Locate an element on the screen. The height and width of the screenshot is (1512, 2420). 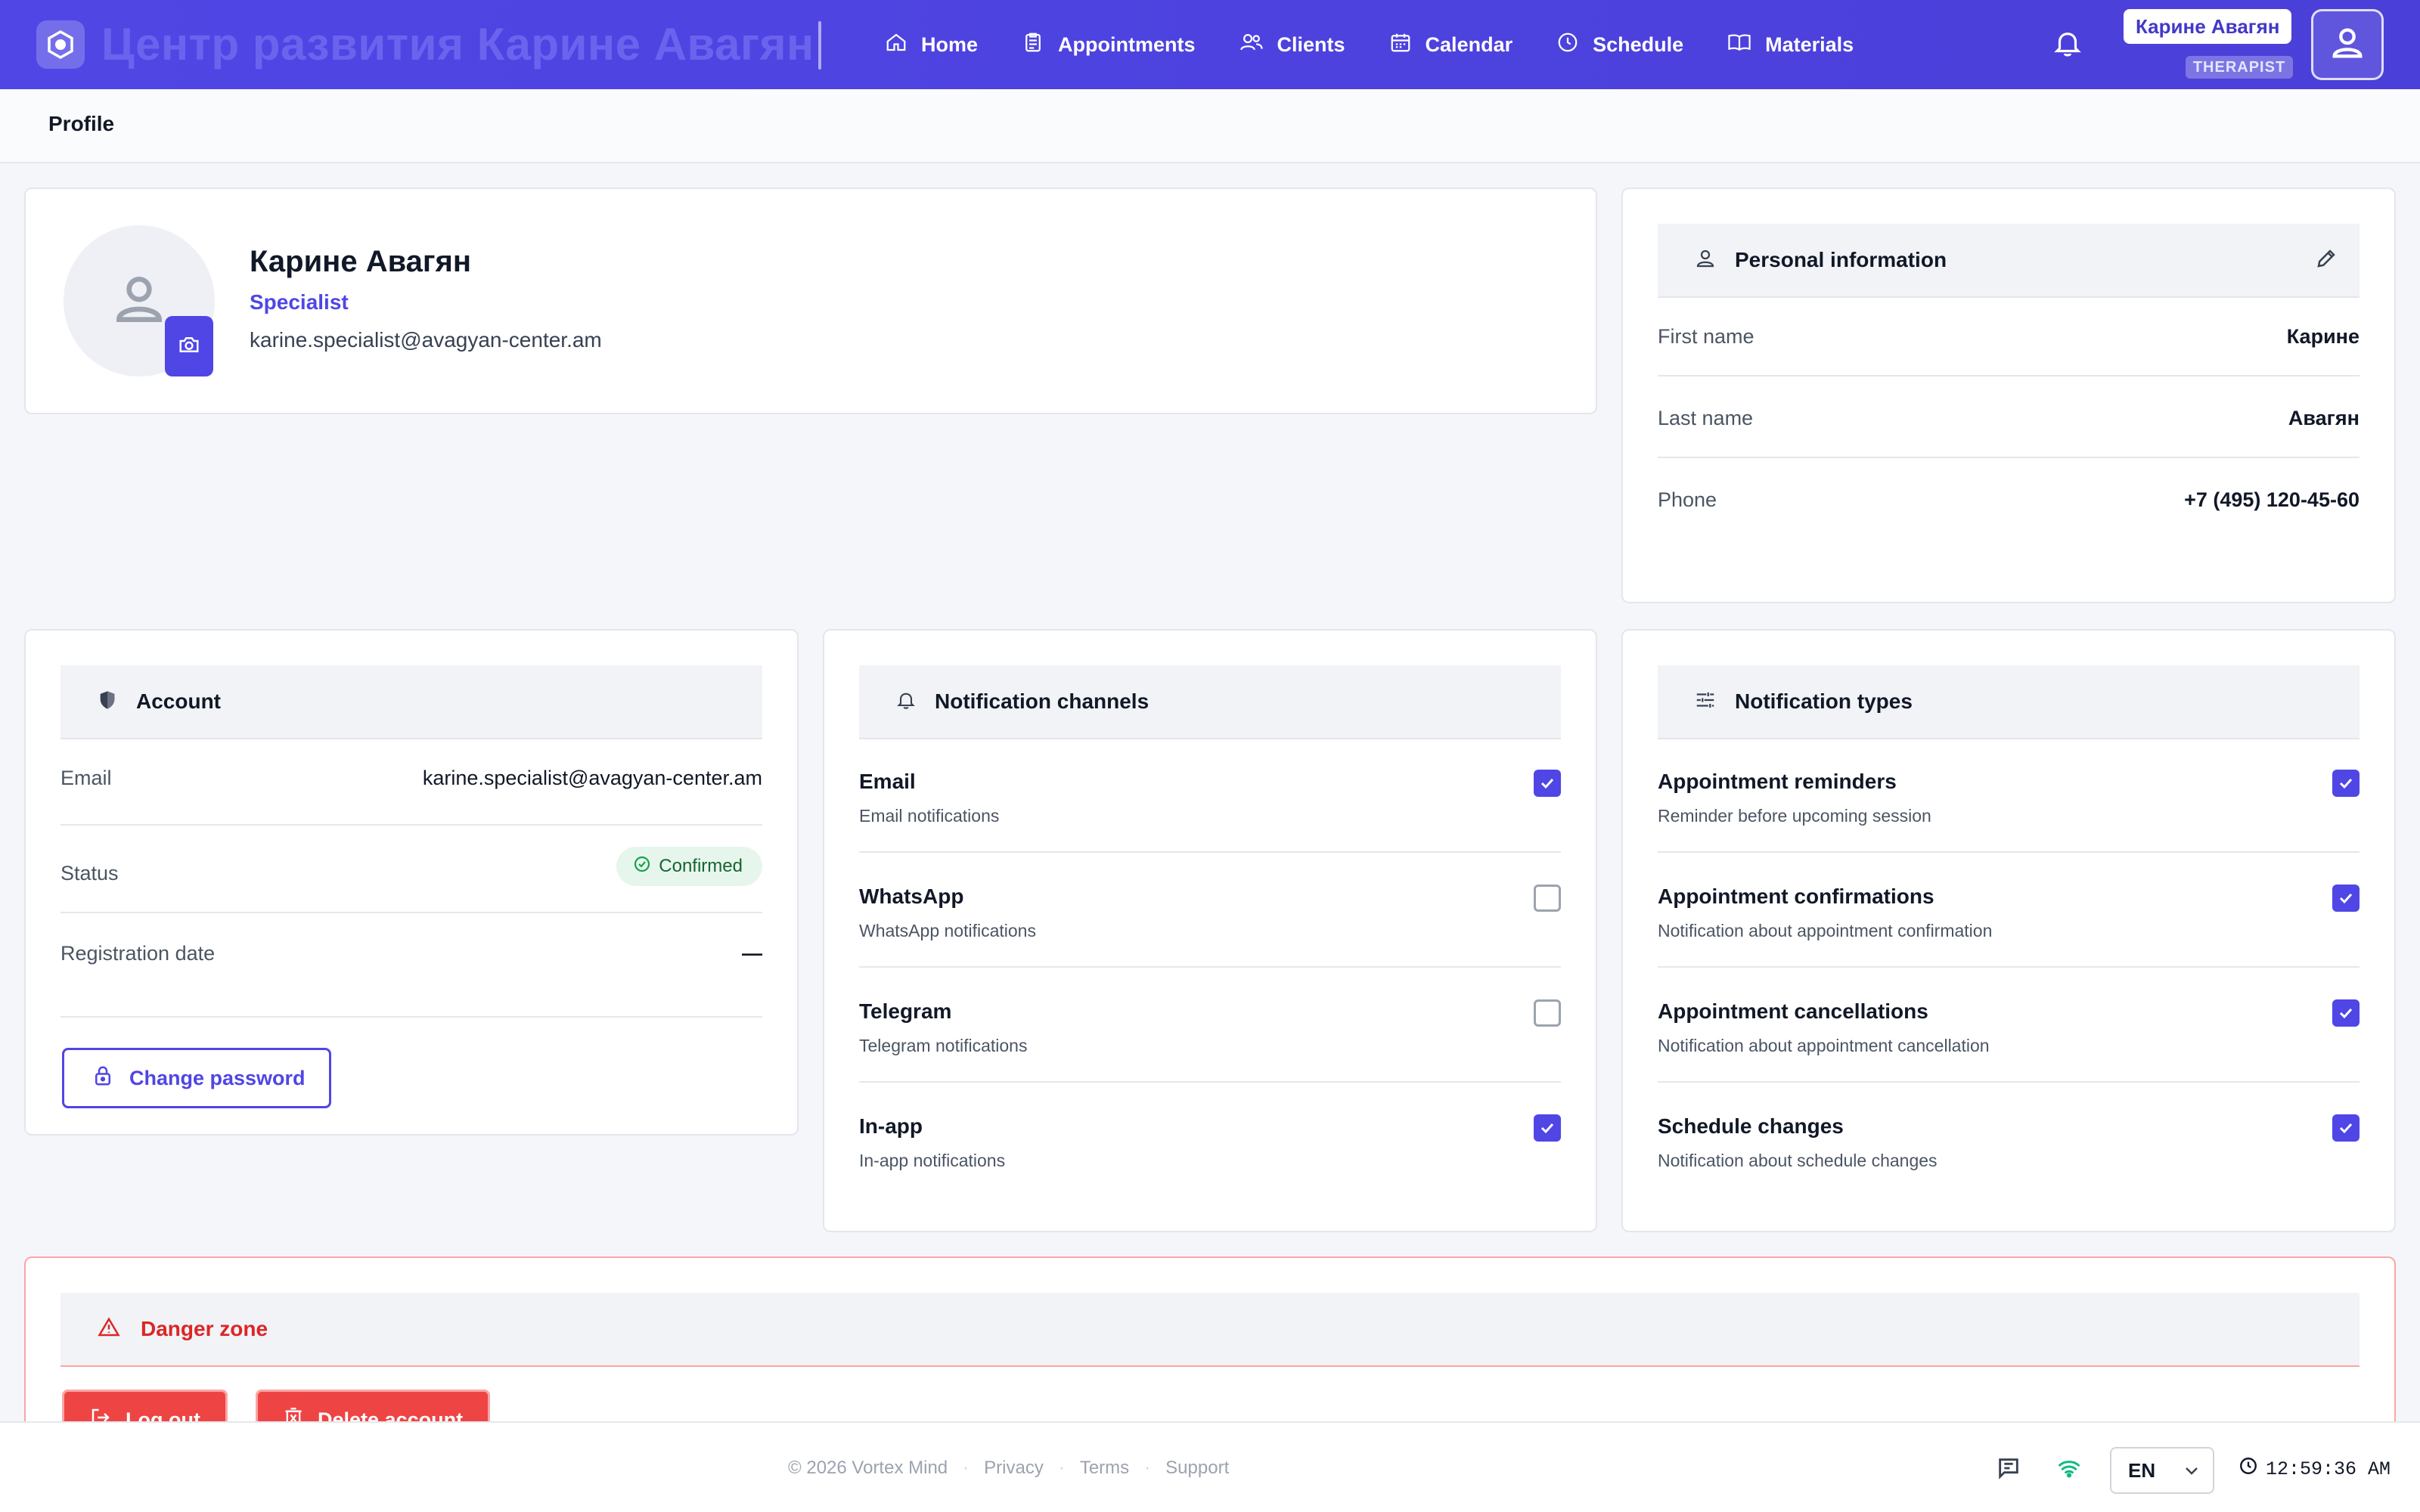
nav-label: Schedule is located at coordinates (1638, 44).